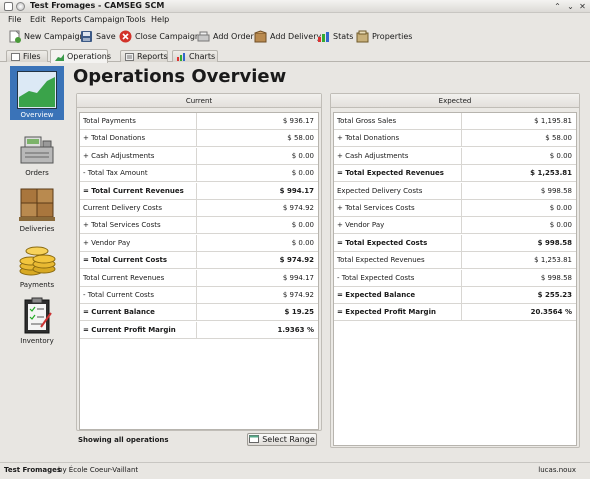  Describe the element at coordinates (104, 19) in the screenshot. I see `menu-campaign: Campaign` at that location.